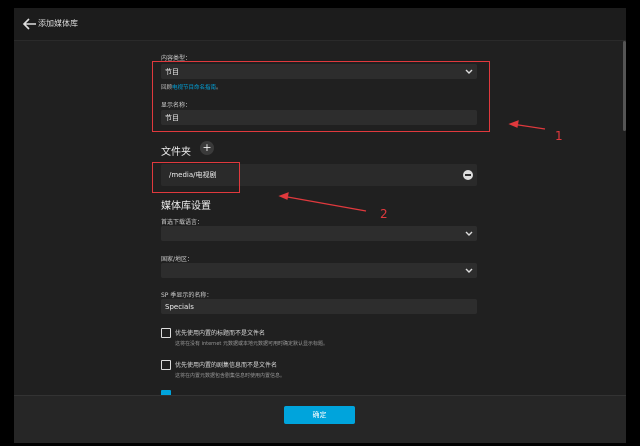  I want to click on annotation-label-2: 2, so click(384, 214).